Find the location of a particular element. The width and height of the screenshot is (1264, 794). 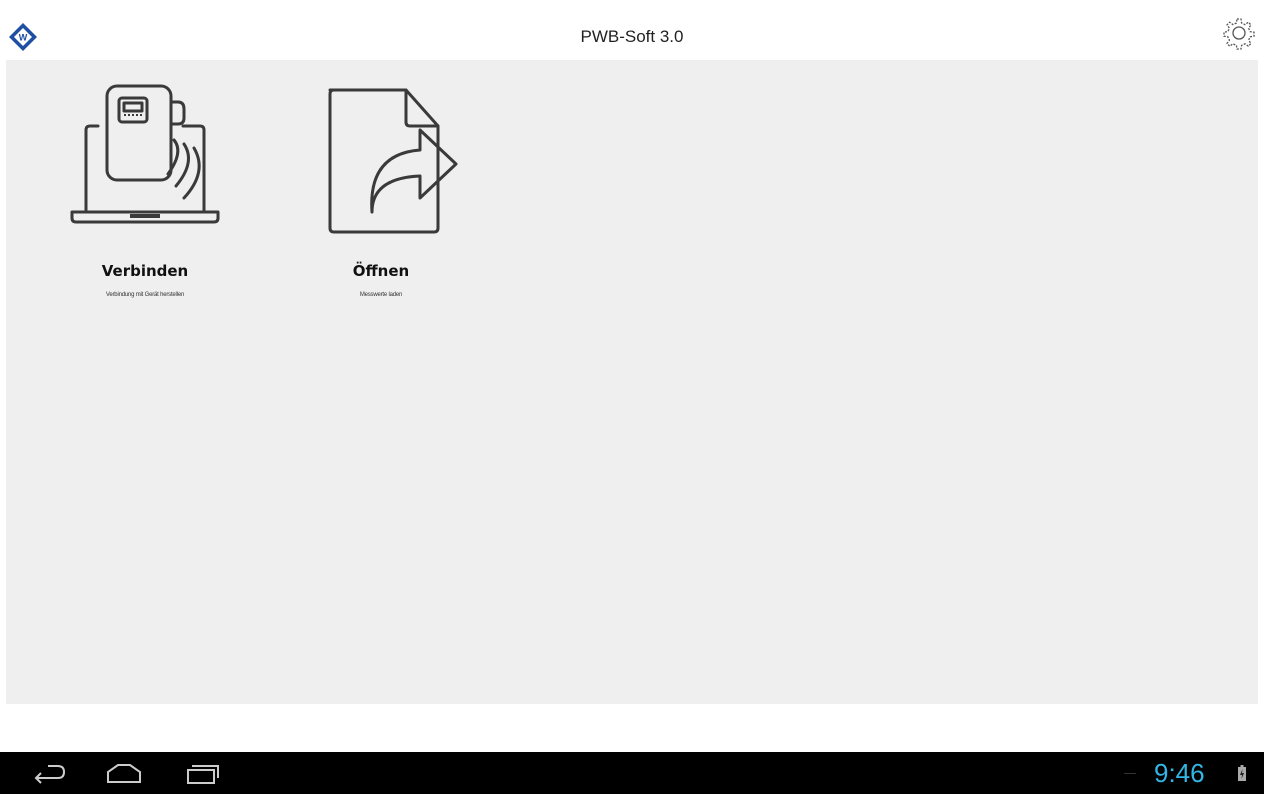

gear-icon is located at coordinates (1239, 33).